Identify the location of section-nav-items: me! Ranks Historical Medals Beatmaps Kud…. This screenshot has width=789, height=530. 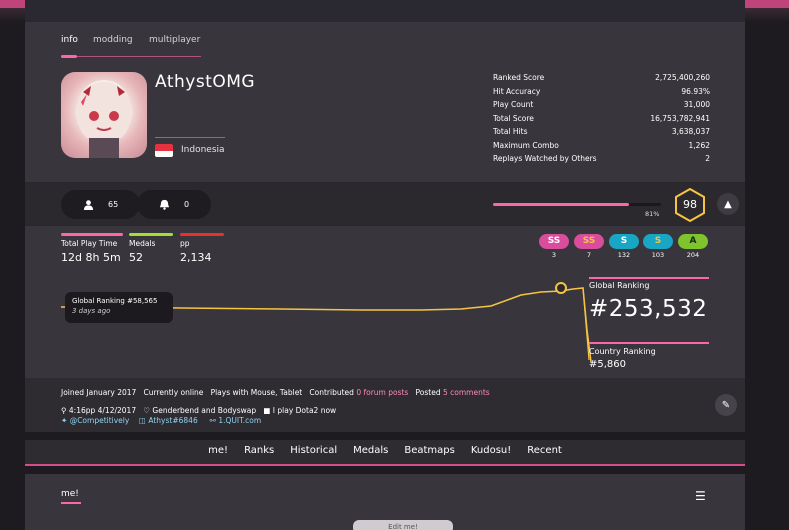
(385, 450).